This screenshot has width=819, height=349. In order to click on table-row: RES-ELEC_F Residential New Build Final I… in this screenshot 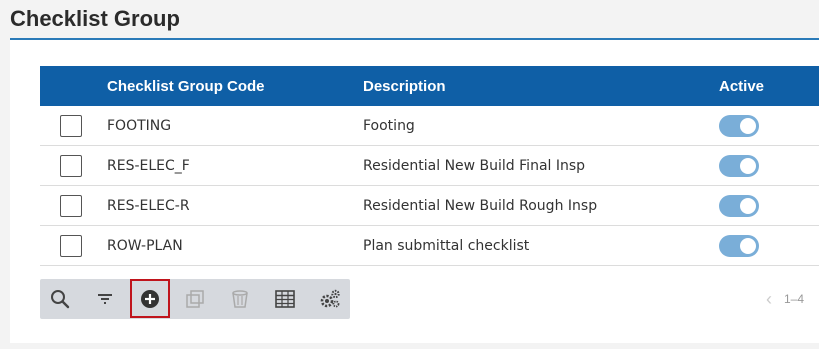, I will do `click(429, 166)`.